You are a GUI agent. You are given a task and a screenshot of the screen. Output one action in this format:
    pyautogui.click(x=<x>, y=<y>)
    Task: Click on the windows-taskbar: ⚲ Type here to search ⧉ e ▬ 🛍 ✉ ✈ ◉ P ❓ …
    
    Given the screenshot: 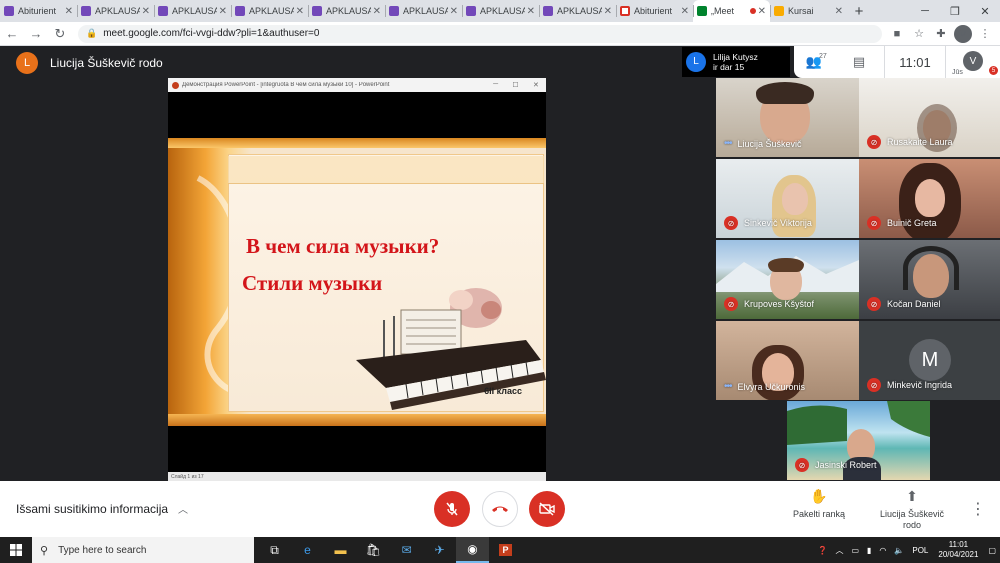 What is the action you would take?
    pyautogui.click(x=500, y=550)
    